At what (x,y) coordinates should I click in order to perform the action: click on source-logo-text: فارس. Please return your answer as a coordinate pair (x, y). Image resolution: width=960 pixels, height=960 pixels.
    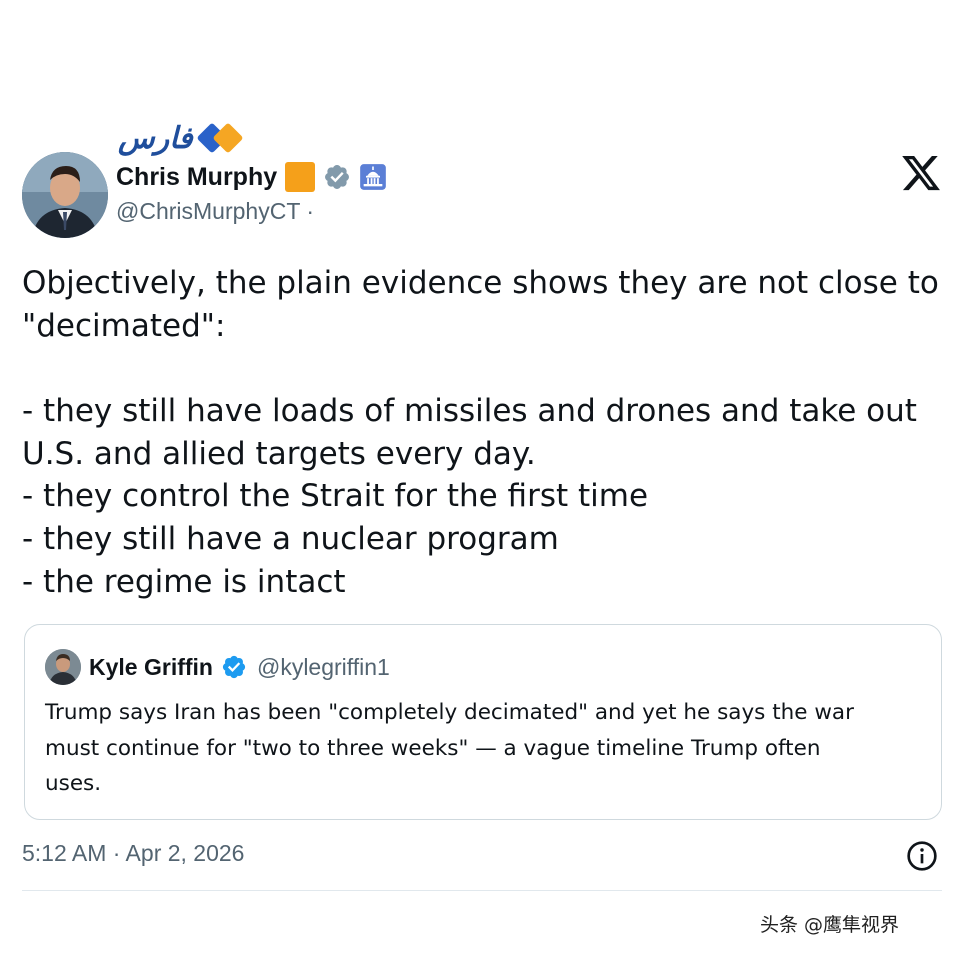
    Looking at the image, I should click on (155, 138).